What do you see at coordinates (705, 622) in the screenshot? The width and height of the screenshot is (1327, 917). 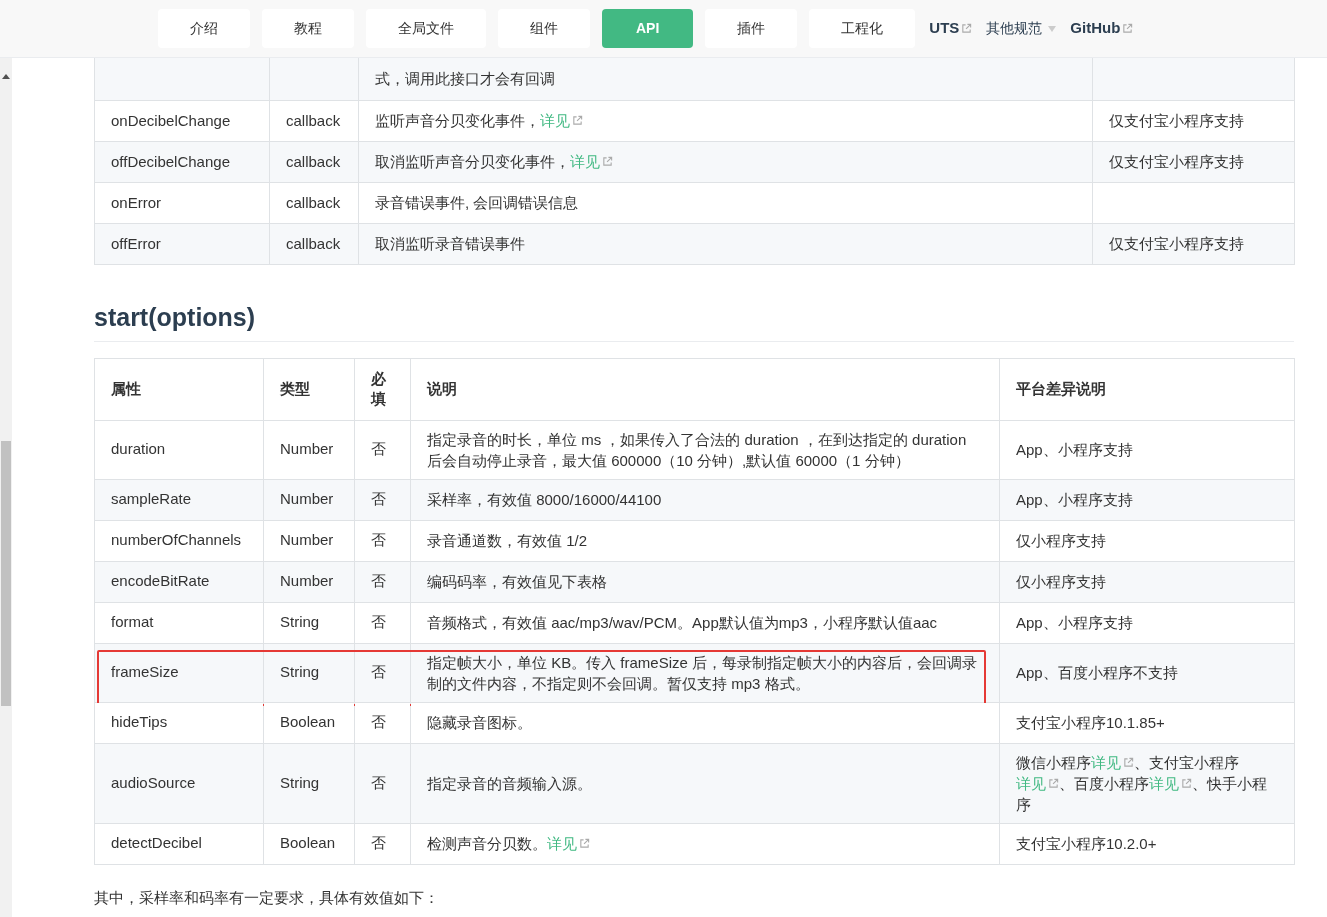 I see `table-cell: 音频格式，有效值 aac/mp3/wav/PCM。App默认值为mp3，小程序默认值aac` at bounding box center [705, 622].